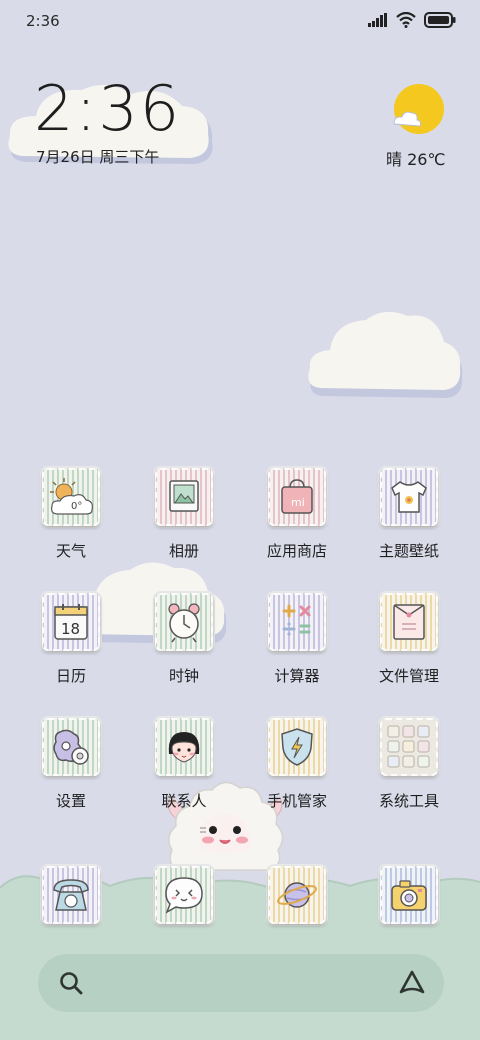  I want to click on status-time: 2:36, so click(43, 21).